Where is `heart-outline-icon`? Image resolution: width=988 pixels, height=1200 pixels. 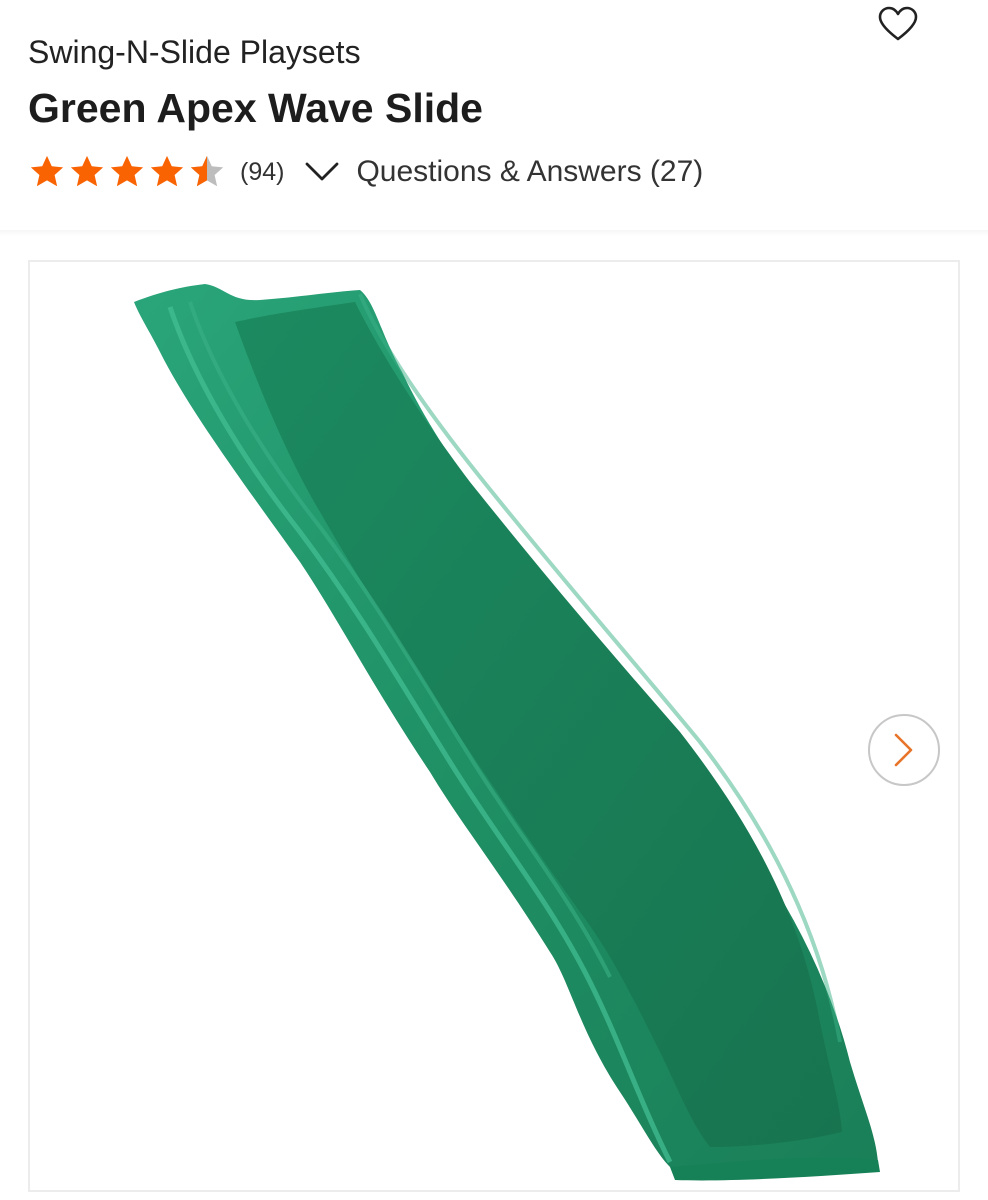 heart-outline-icon is located at coordinates (898, 23).